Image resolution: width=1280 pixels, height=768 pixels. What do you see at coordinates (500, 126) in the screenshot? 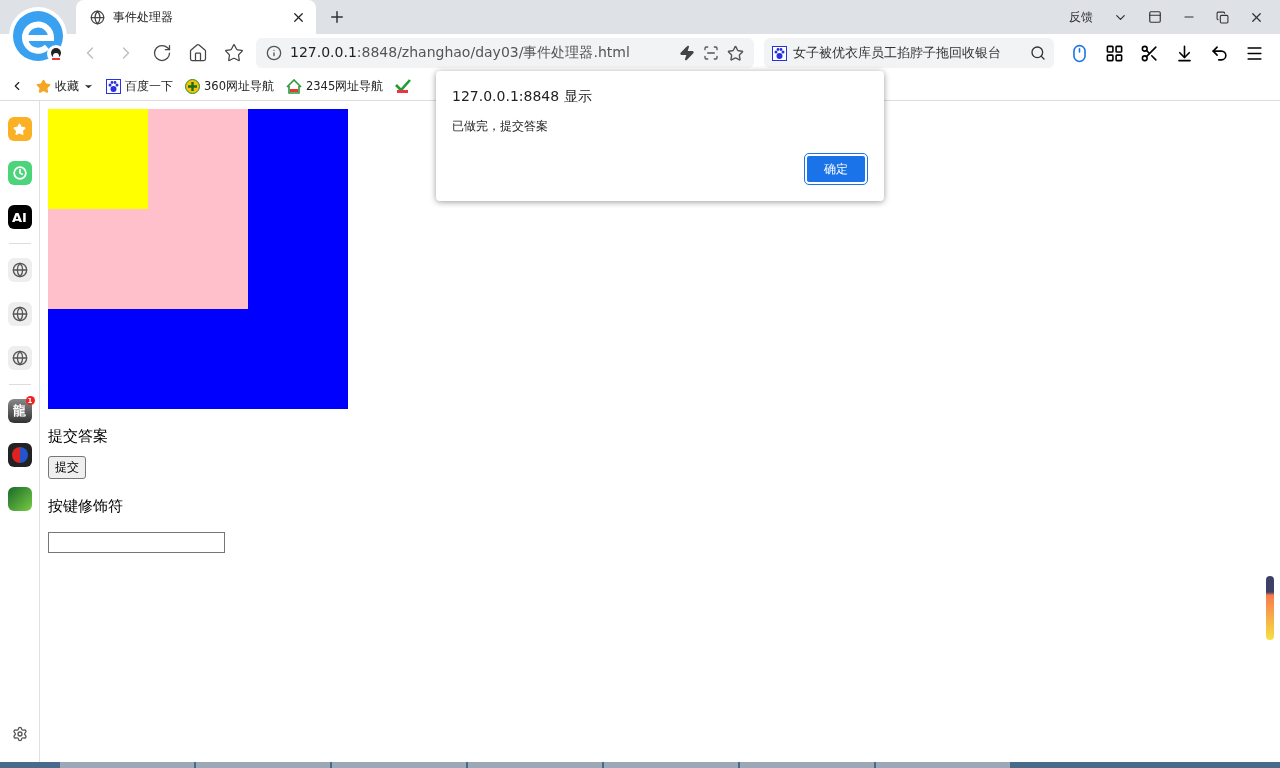
I see `dialog-message: 已做完，提交答案` at bounding box center [500, 126].